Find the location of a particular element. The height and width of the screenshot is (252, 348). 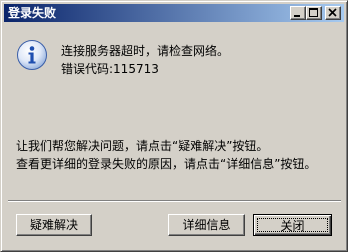

separator is located at coordinates (174, 201).